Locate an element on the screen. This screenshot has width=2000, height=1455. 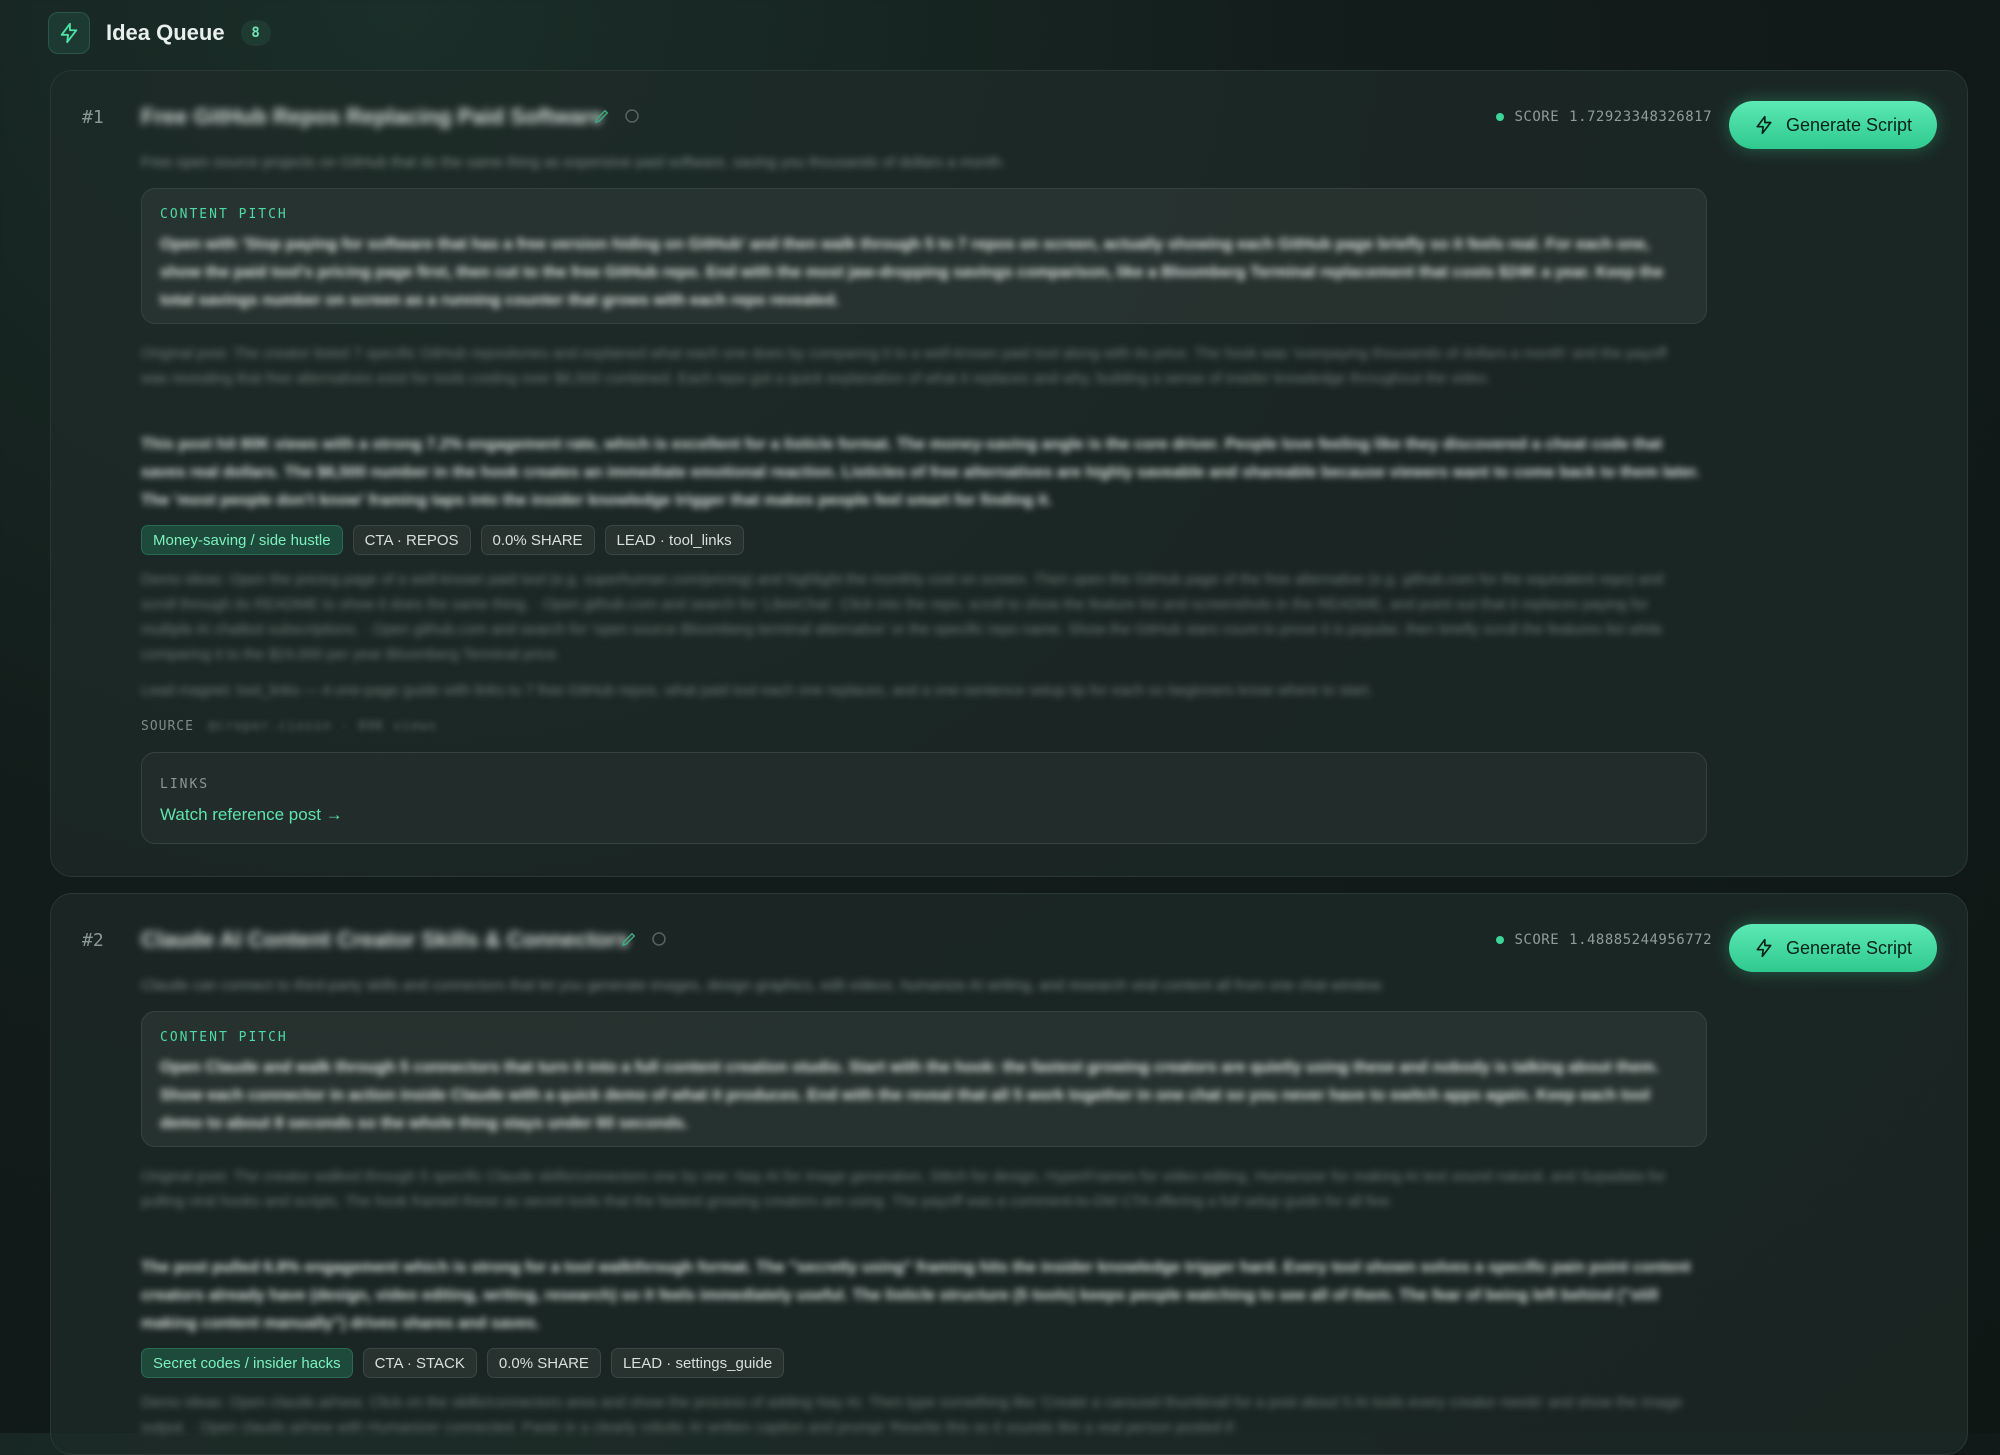
watch-reference-link: Watch reference post → is located at coordinates (251, 815).